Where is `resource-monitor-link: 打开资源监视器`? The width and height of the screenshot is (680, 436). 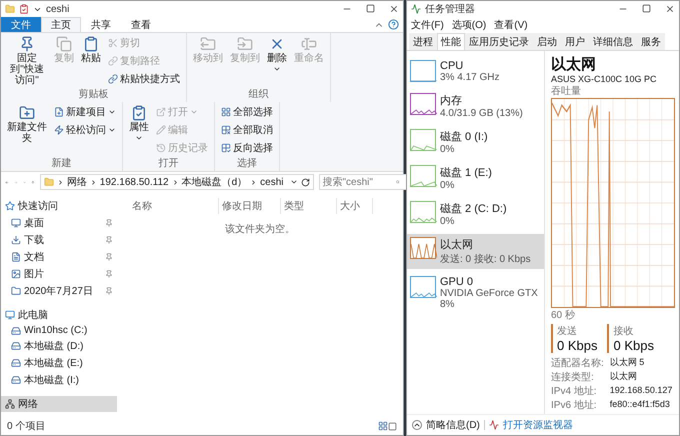
resource-monitor-link: 打开资源监视器 is located at coordinates (537, 425).